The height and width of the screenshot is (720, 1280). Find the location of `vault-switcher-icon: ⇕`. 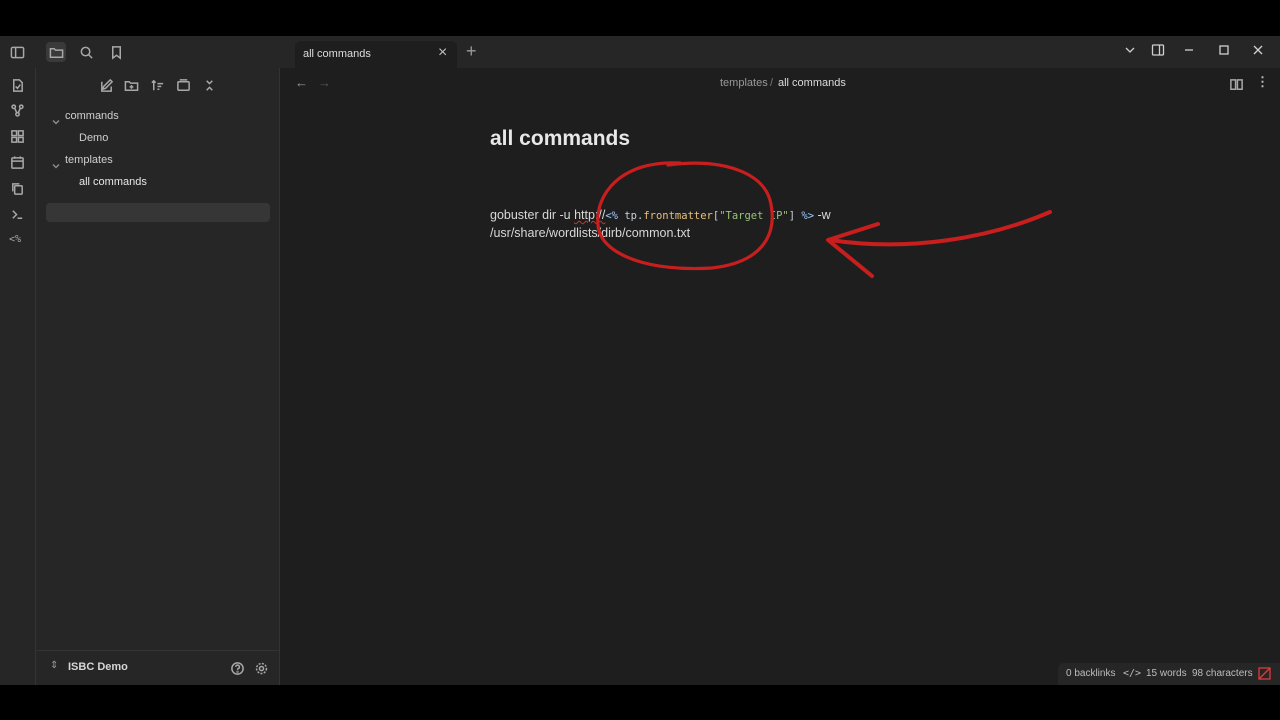

vault-switcher-icon: ⇕ is located at coordinates (54, 665).